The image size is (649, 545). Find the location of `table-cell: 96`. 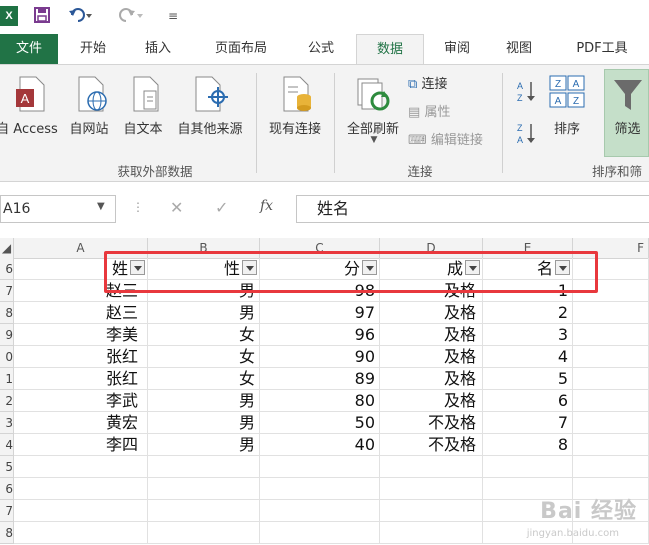

table-cell: 96 is located at coordinates (320, 335).